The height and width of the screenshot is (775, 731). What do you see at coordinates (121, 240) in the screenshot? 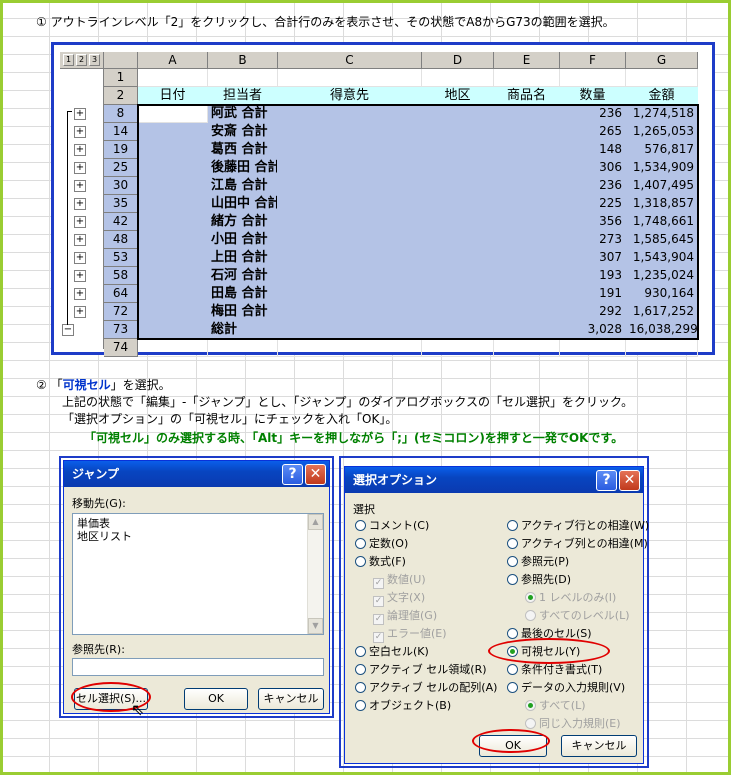
I see `row-header: 48` at bounding box center [121, 240].